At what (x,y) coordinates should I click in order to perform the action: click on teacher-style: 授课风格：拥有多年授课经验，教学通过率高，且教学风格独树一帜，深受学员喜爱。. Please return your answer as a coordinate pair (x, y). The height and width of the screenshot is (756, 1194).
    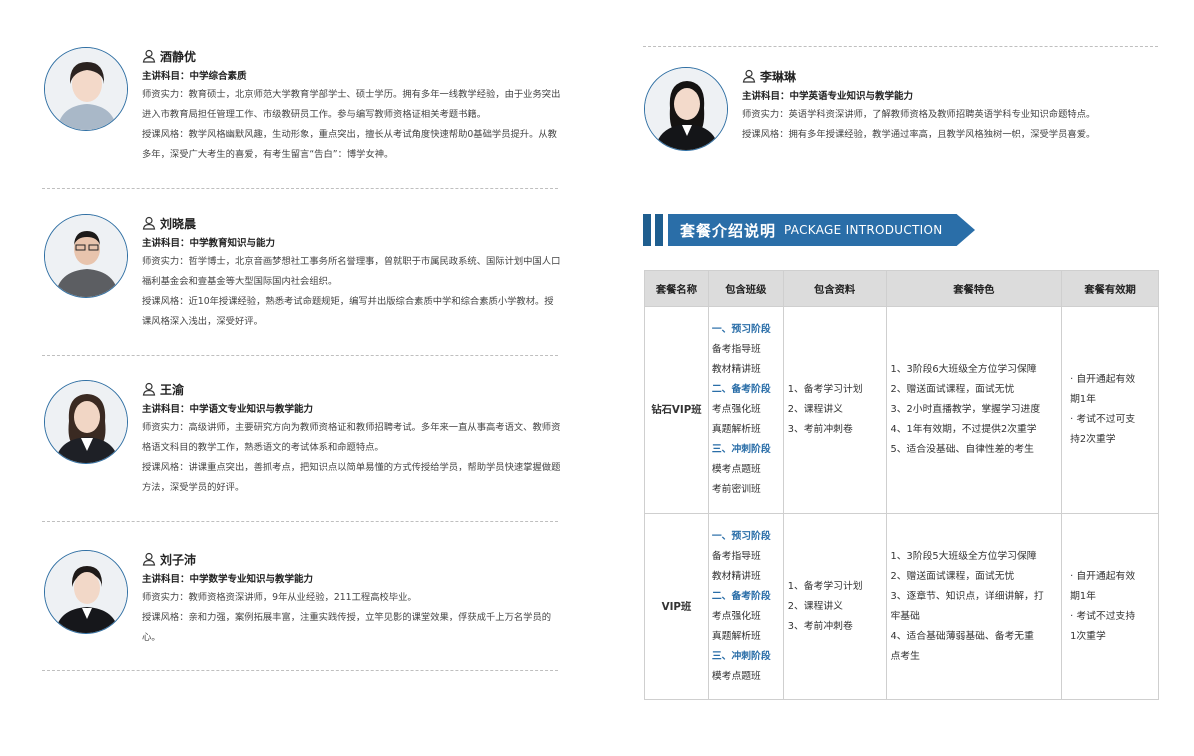
    Looking at the image, I should click on (919, 134).